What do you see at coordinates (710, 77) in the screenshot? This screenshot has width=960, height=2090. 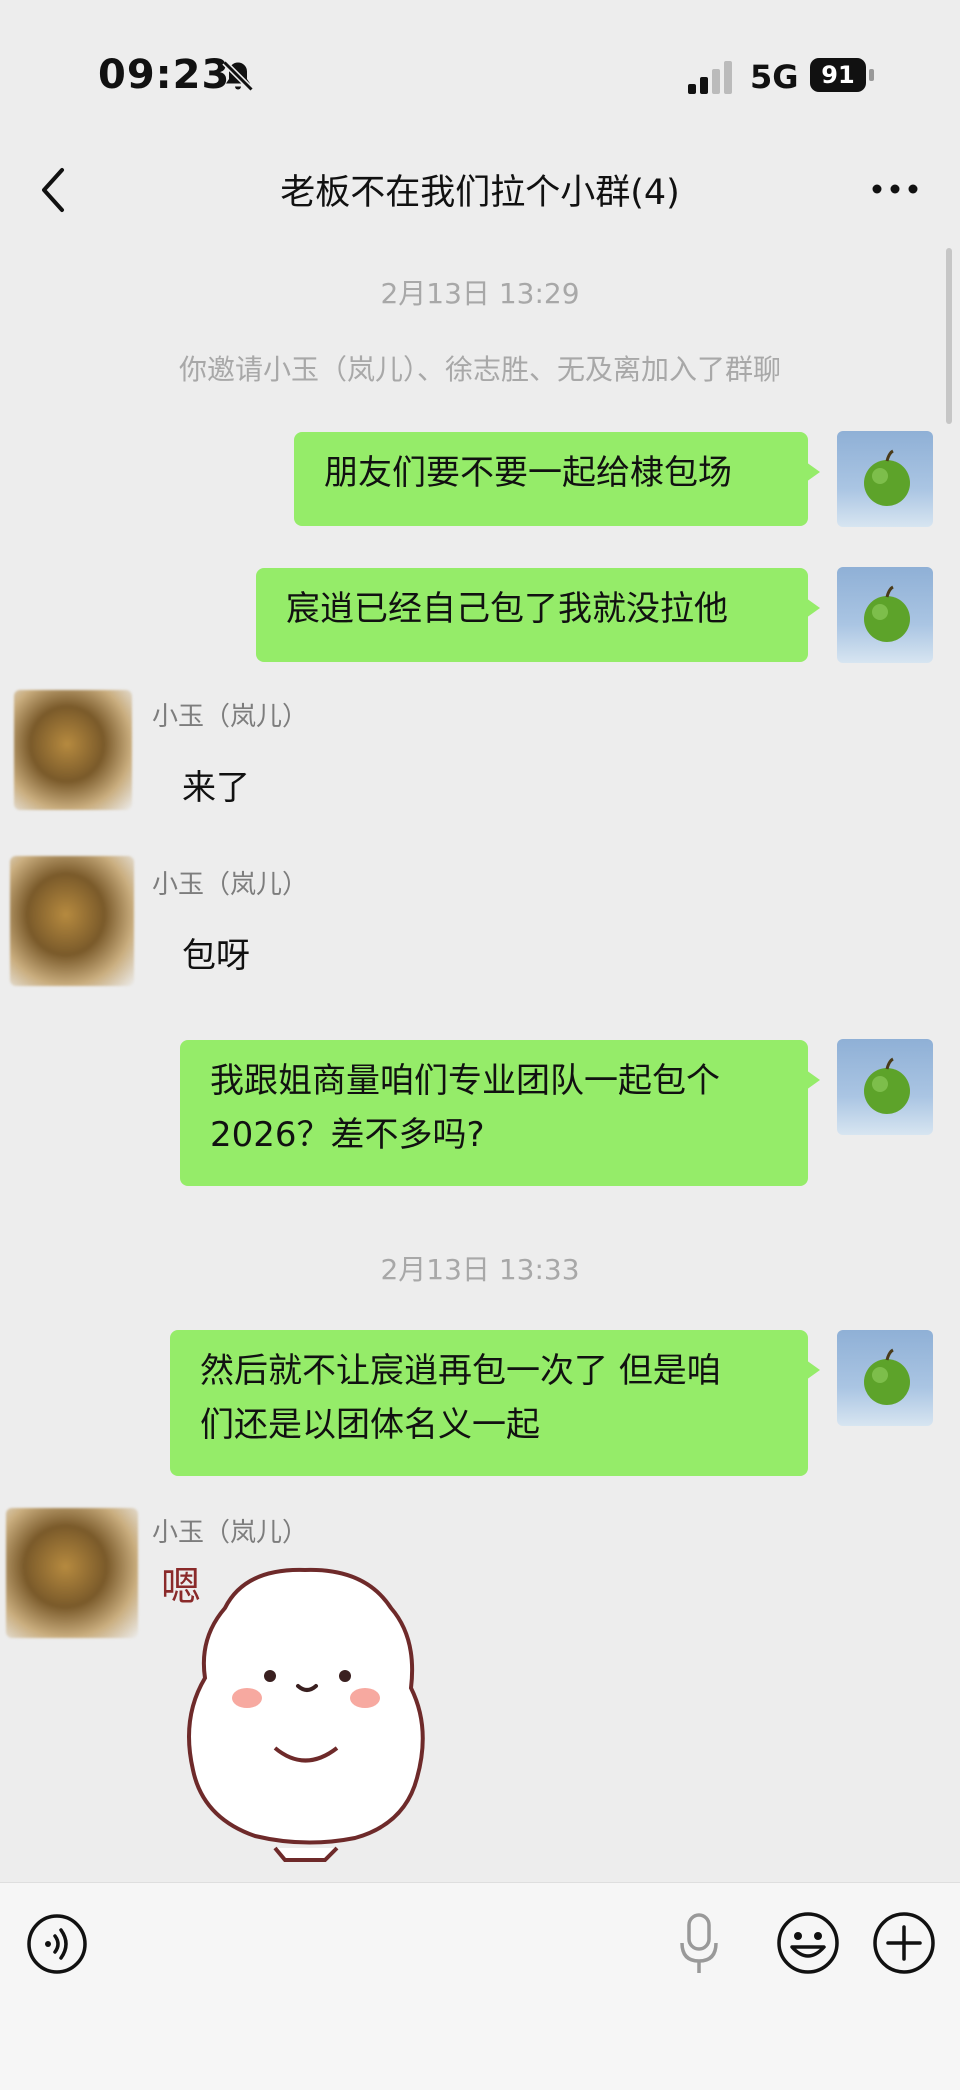 I see `signal-icon` at bounding box center [710, 77].